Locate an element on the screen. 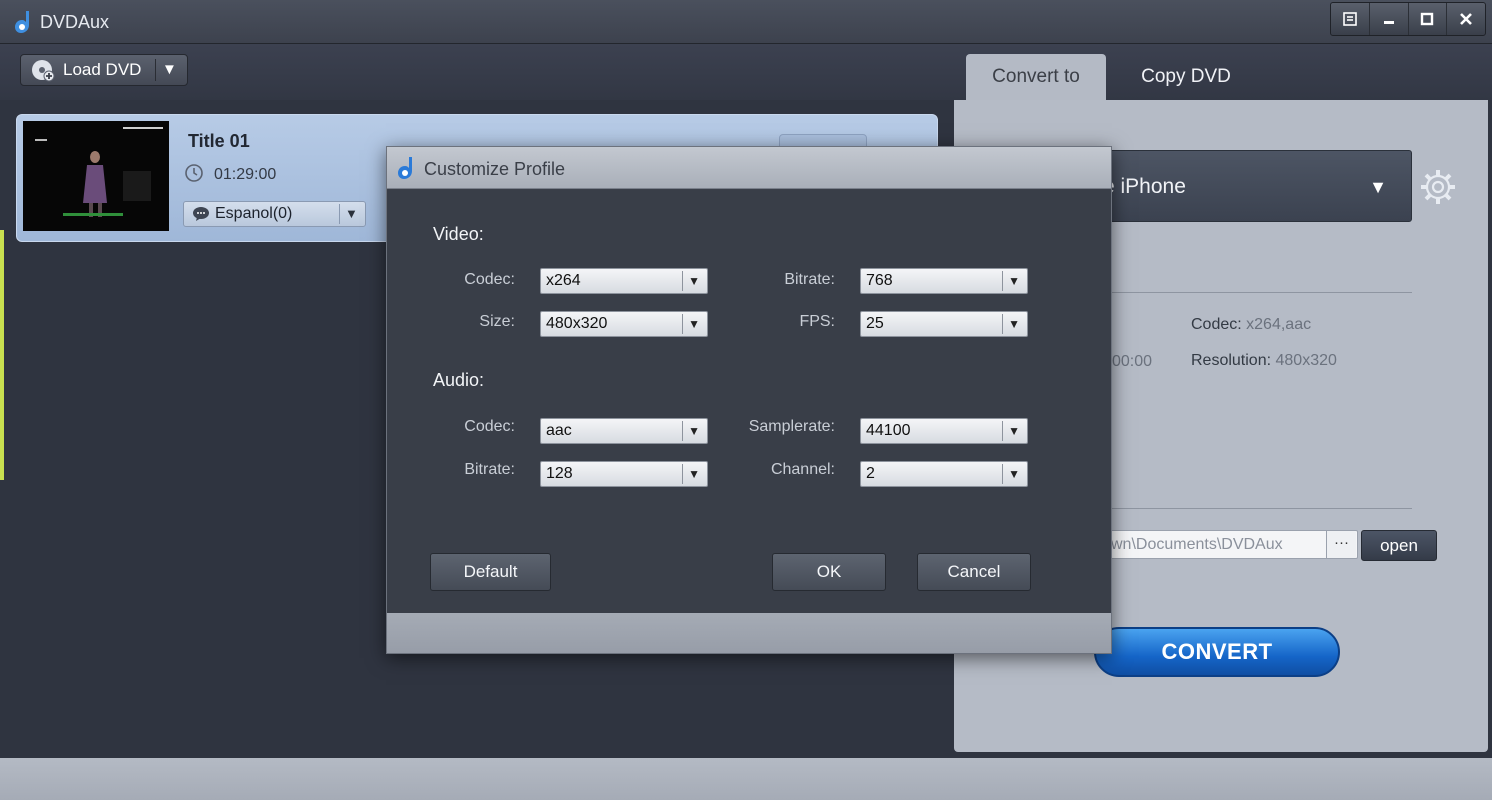 This screenshot has width=1492, height=800. video-size-value: 480x320 is located at coordinates (577, 323).